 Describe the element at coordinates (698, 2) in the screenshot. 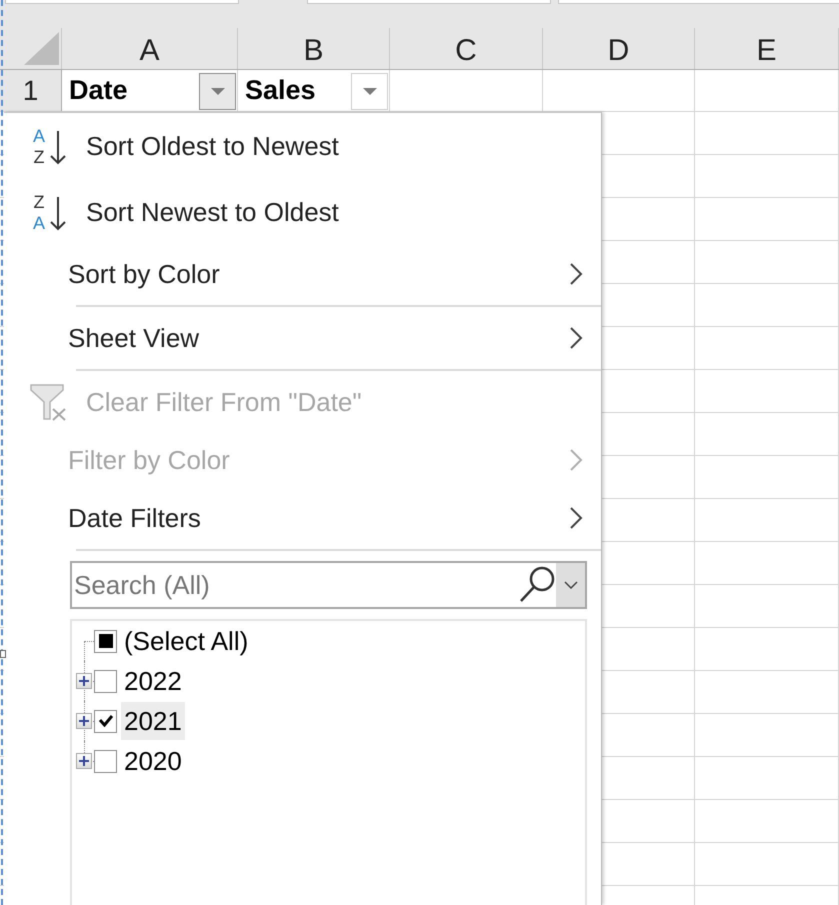

I see `formula-bar-field` at that location.